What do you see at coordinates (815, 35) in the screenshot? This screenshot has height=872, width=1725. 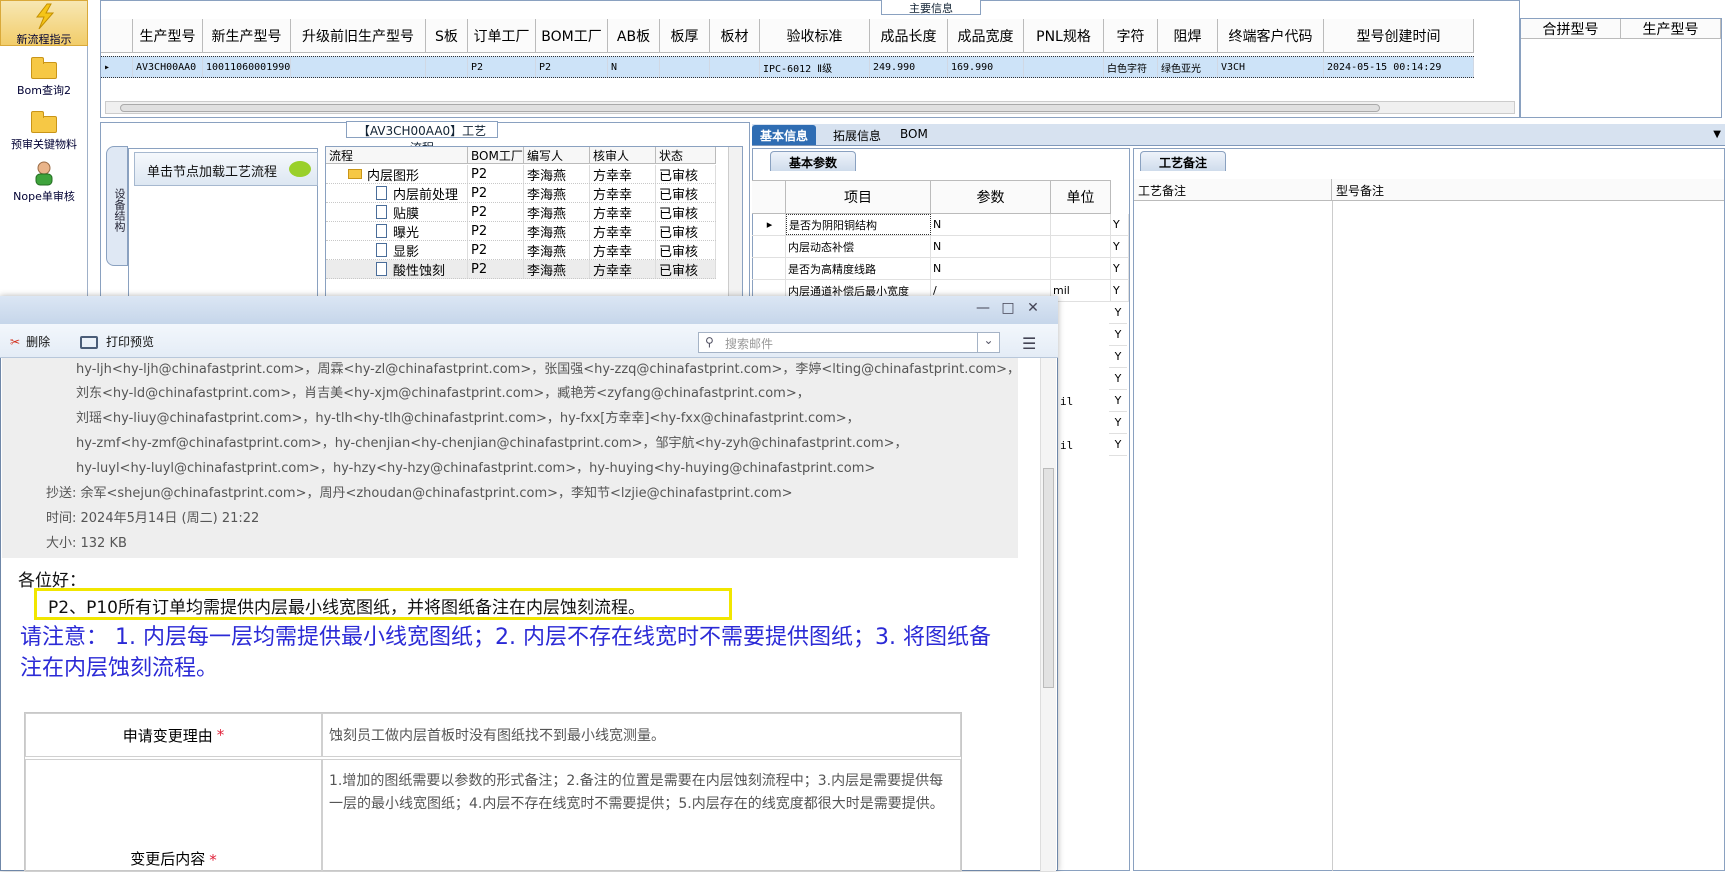 I see `column-header: 验收标准` at bounding box center [815, 35].